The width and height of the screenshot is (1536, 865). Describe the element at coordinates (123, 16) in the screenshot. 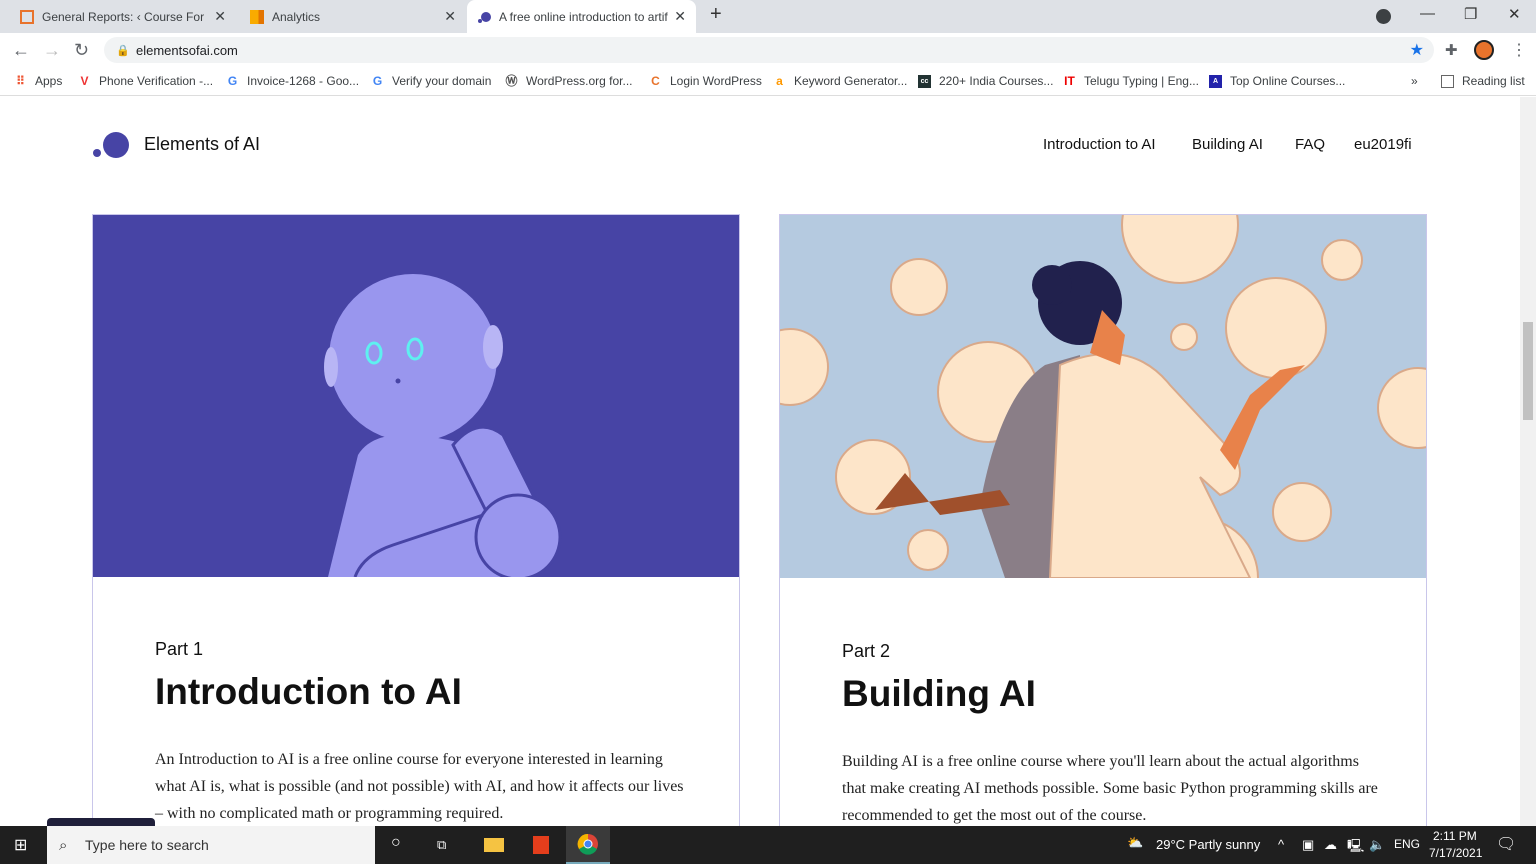

I see `tab-general-reports: General Reports: ‹ Course For Futu✕` at that location.